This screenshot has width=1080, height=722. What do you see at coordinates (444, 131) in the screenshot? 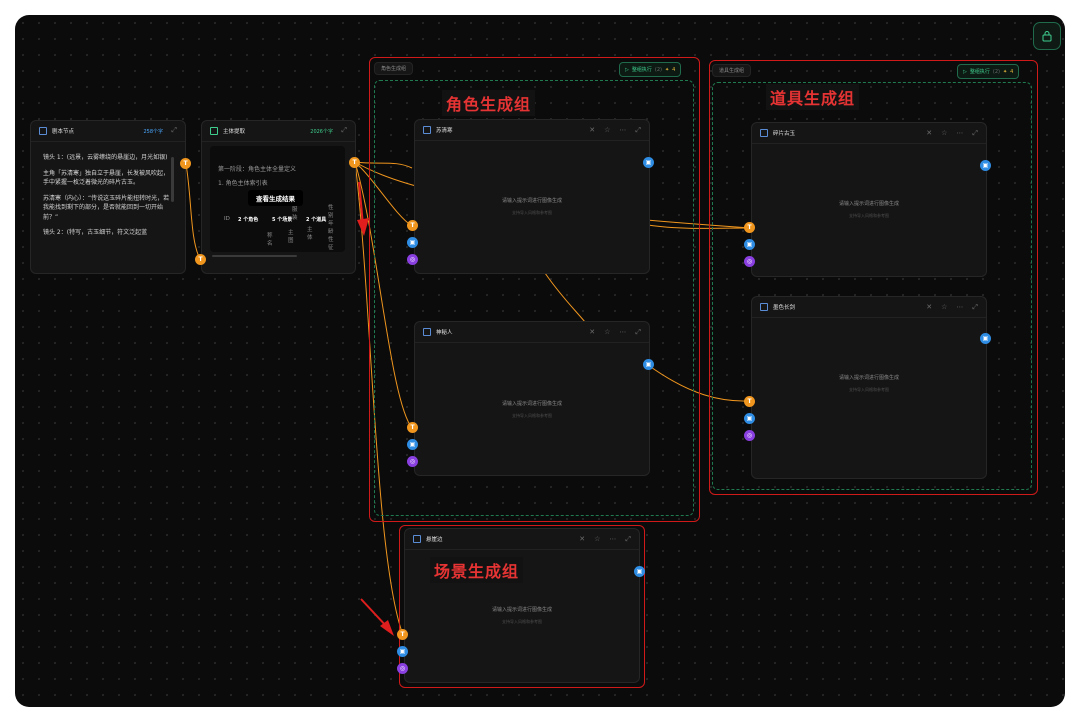
I see `node-title: 苏清寒` at bounding box center [444, 131].